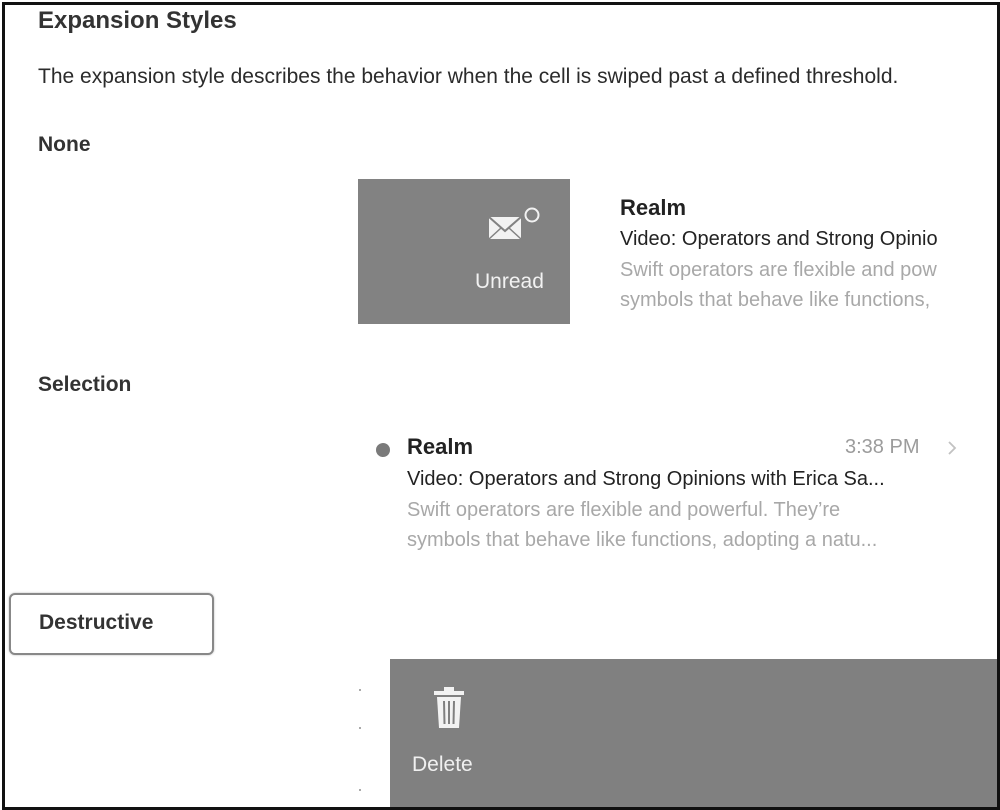 This screenshot has width=1000, height=810. I want to click on unread-swipe-action: Unread, so click(464, 251).